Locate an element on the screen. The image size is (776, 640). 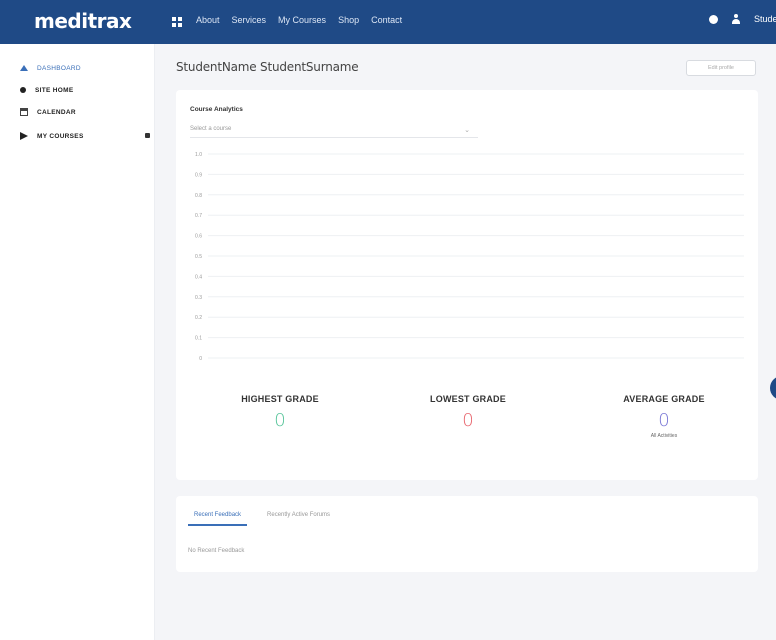
y-tick-label: 0 is located at coordinates (200, 359).